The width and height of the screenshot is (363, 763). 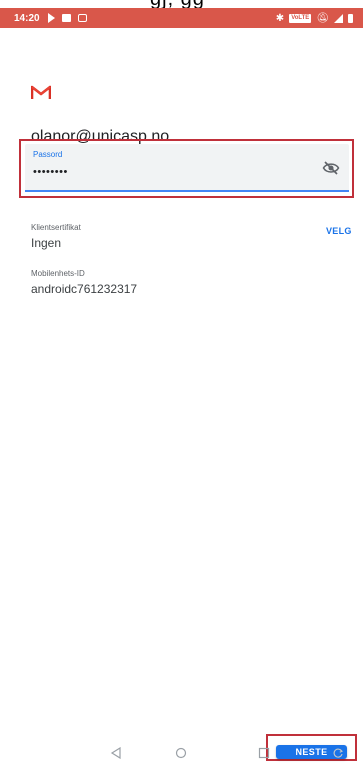 What do you see at coordinates (84, 289) in the screenshot?
I see `mobile-id-value: androidc761232317` at bounding box center [84, 289].